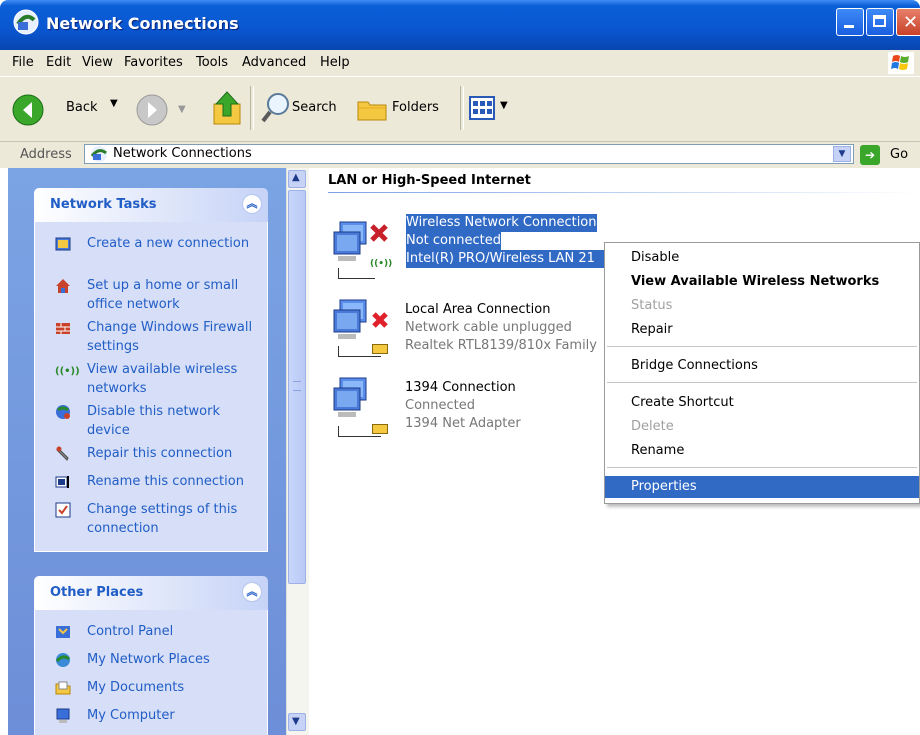  I want to click on wireless-signal-icon: ((•)), so click(381, 264).